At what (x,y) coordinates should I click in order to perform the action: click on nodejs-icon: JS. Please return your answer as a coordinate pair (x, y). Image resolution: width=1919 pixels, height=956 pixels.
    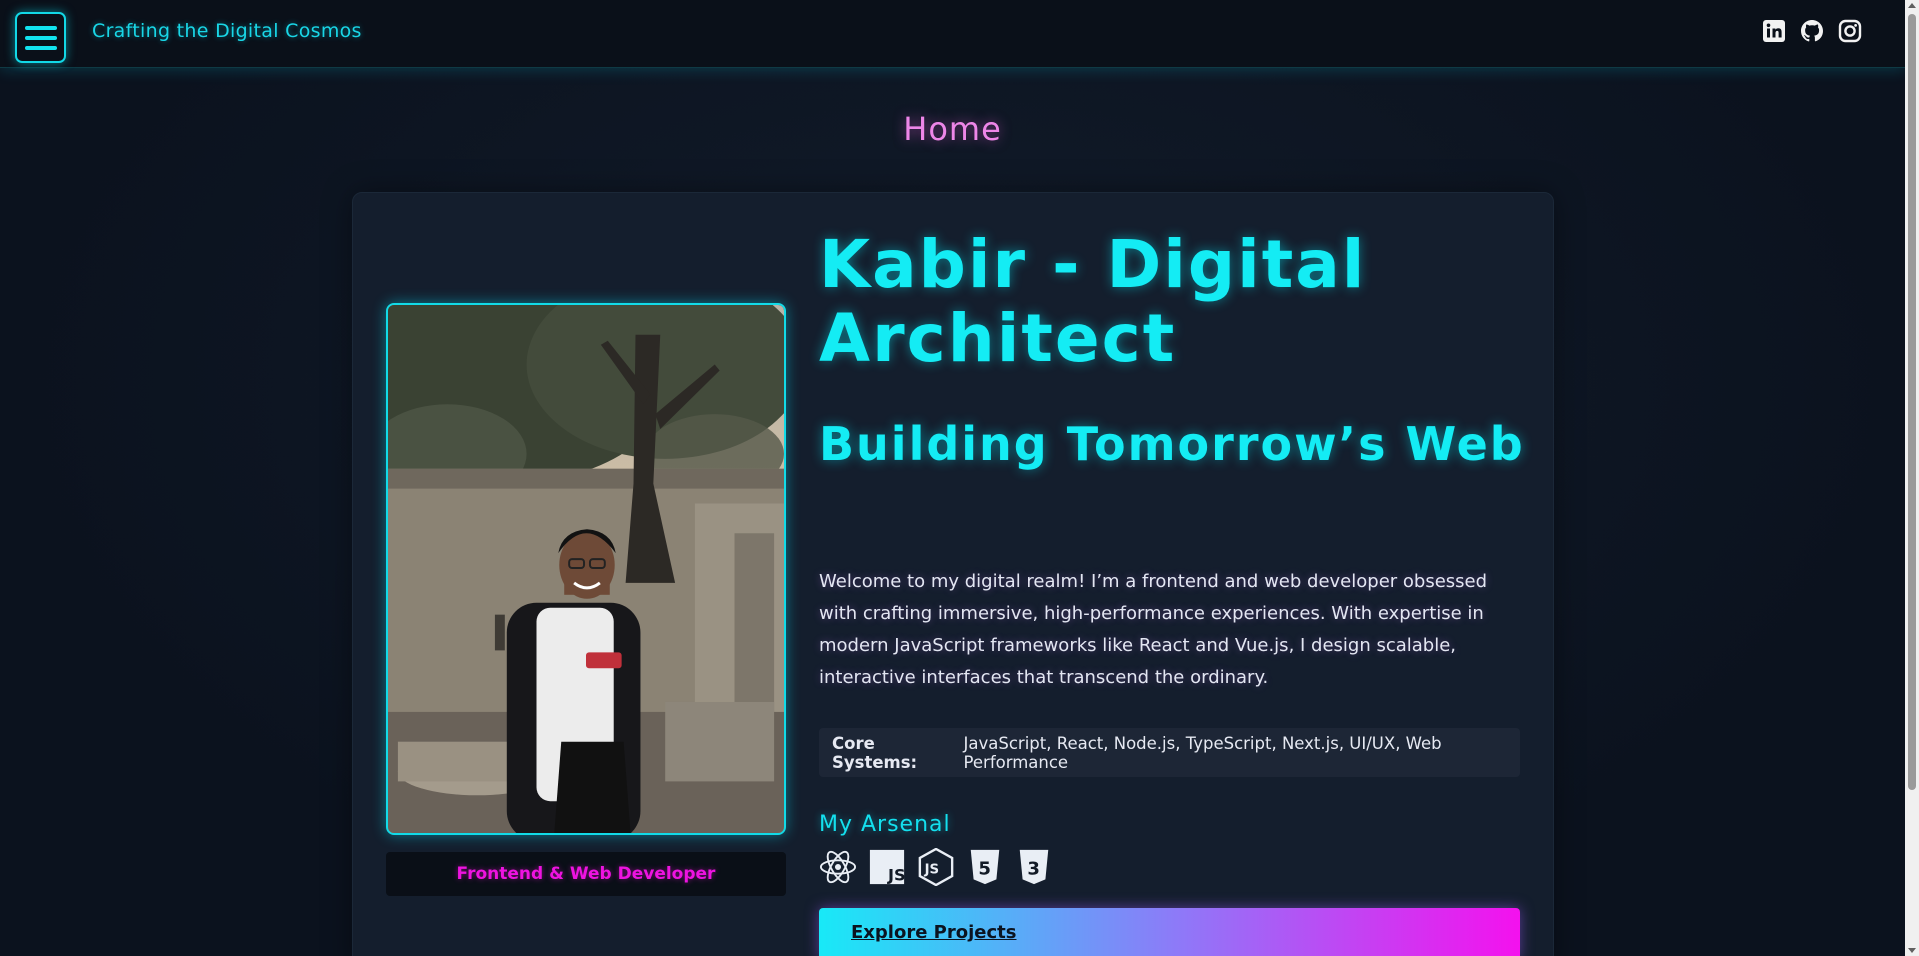
    Looking at the image, I should click on (936, 867).